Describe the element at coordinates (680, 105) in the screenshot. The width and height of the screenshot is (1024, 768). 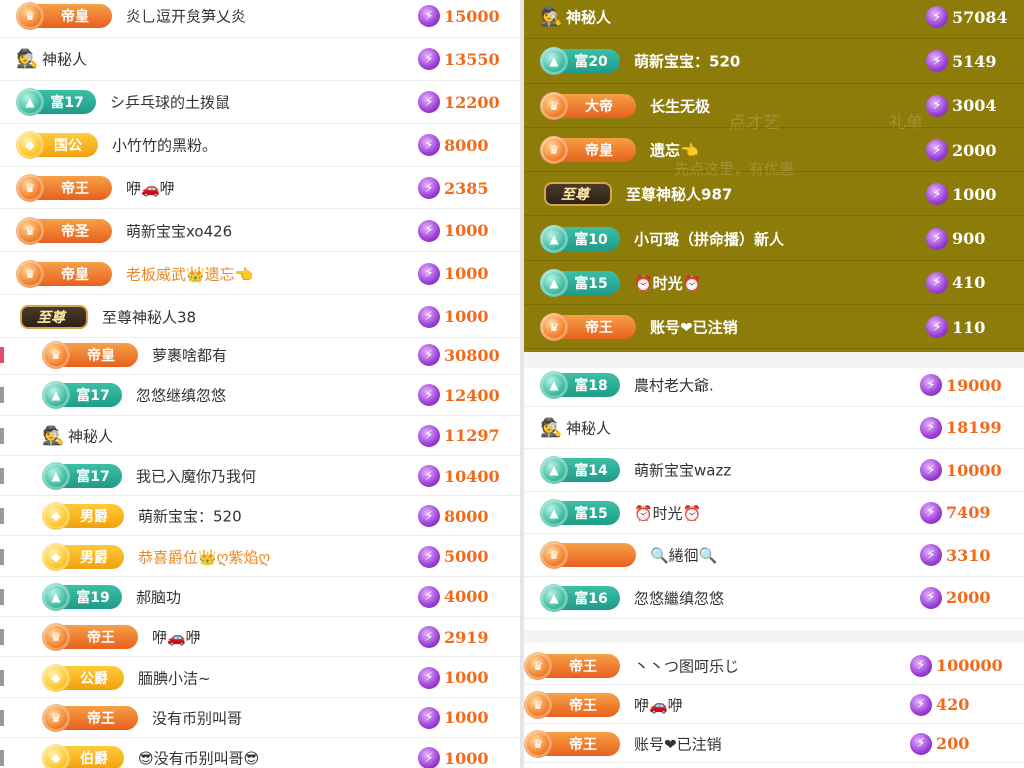
I see `user-name: 长生无极` at that location.